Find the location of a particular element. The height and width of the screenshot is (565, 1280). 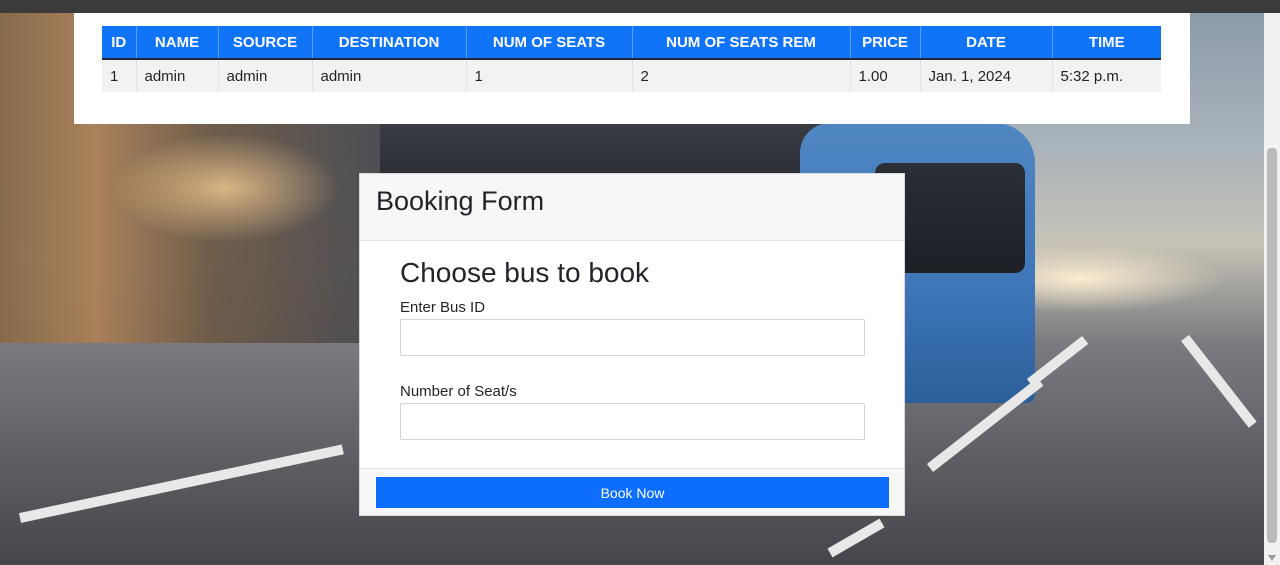

page-scrollbar is located at coordinates (1272, 289).